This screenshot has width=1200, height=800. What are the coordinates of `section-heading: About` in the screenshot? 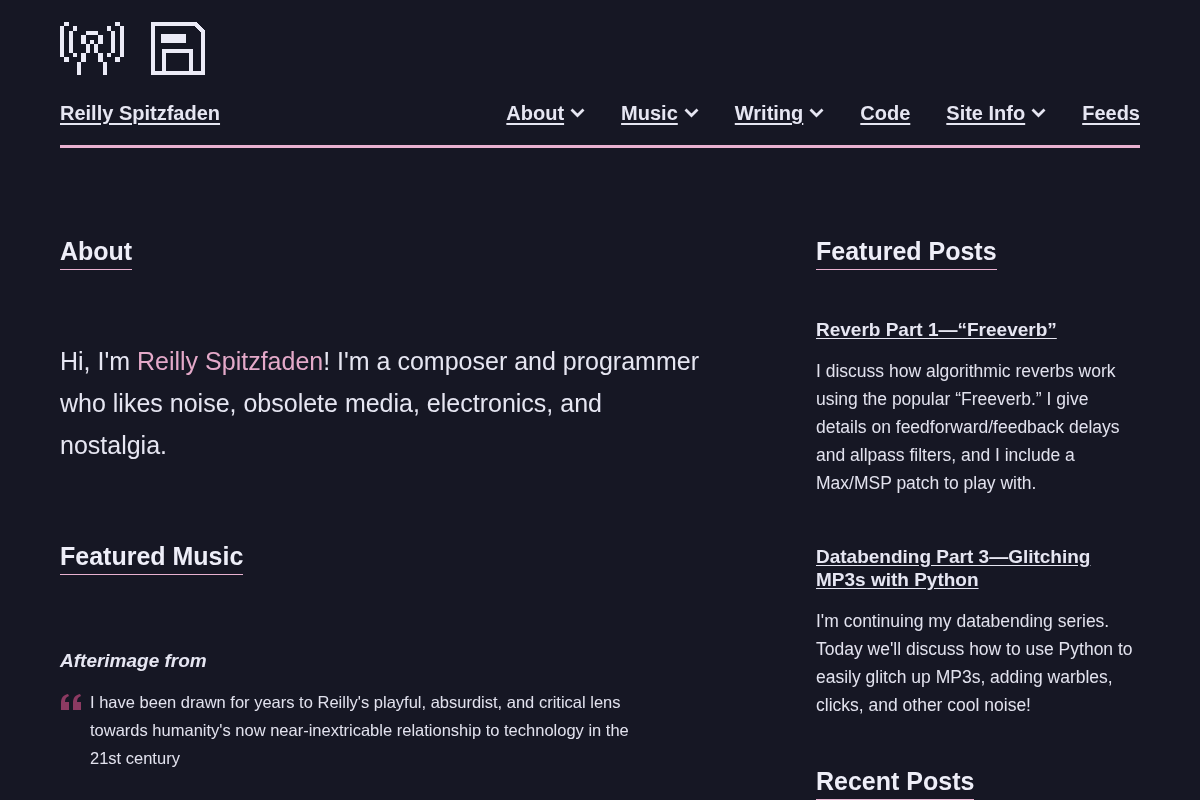 It's located at (96, 253).